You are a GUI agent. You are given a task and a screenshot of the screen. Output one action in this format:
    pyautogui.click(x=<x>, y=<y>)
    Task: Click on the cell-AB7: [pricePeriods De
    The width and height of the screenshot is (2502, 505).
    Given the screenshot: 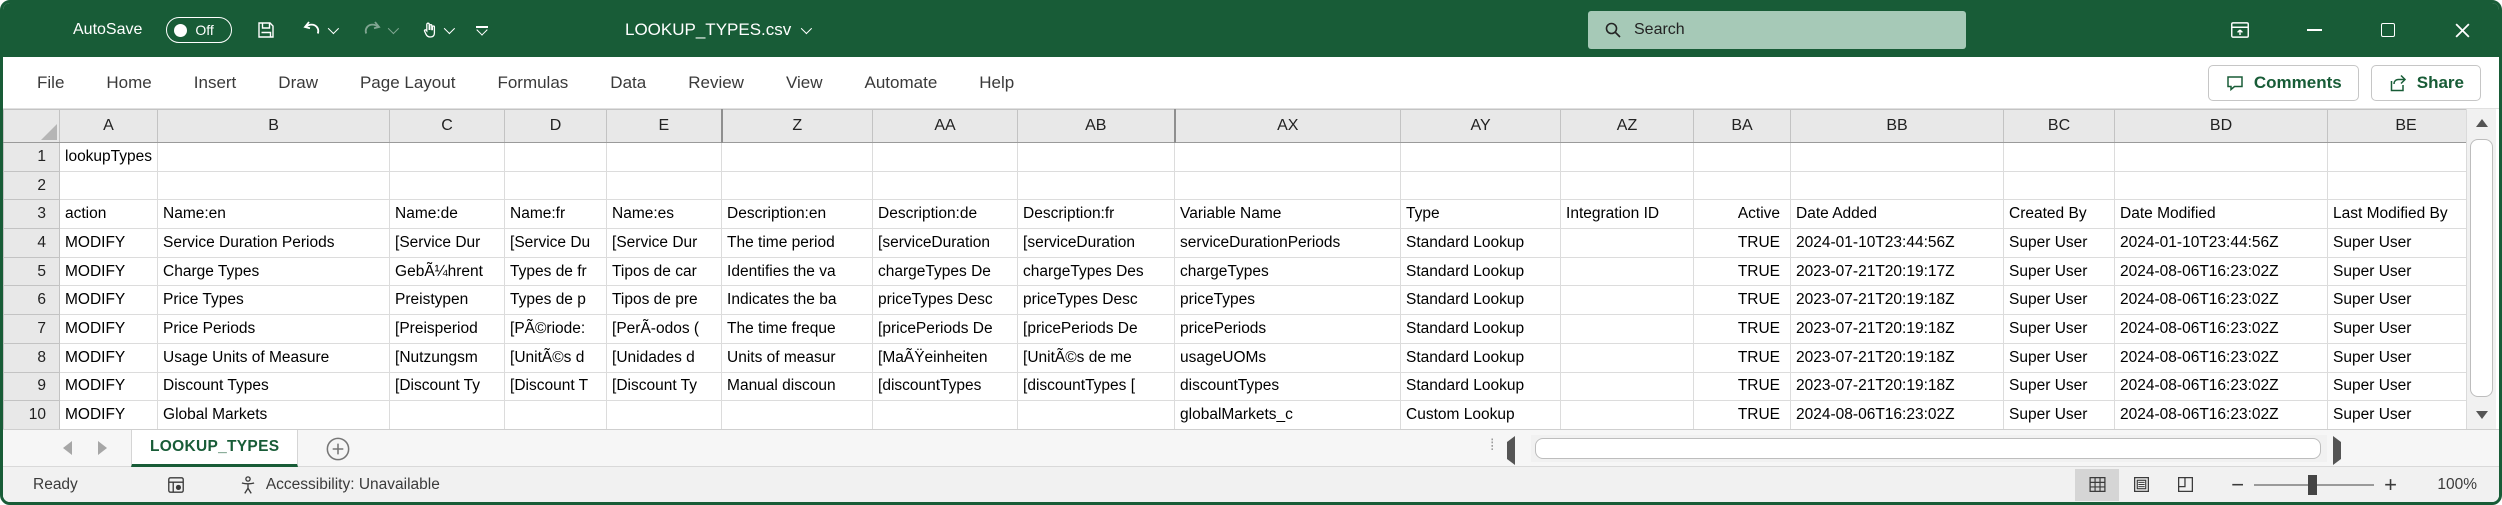 What is the action you would take?
    pyautogui.click(x=1096, y=329)
    